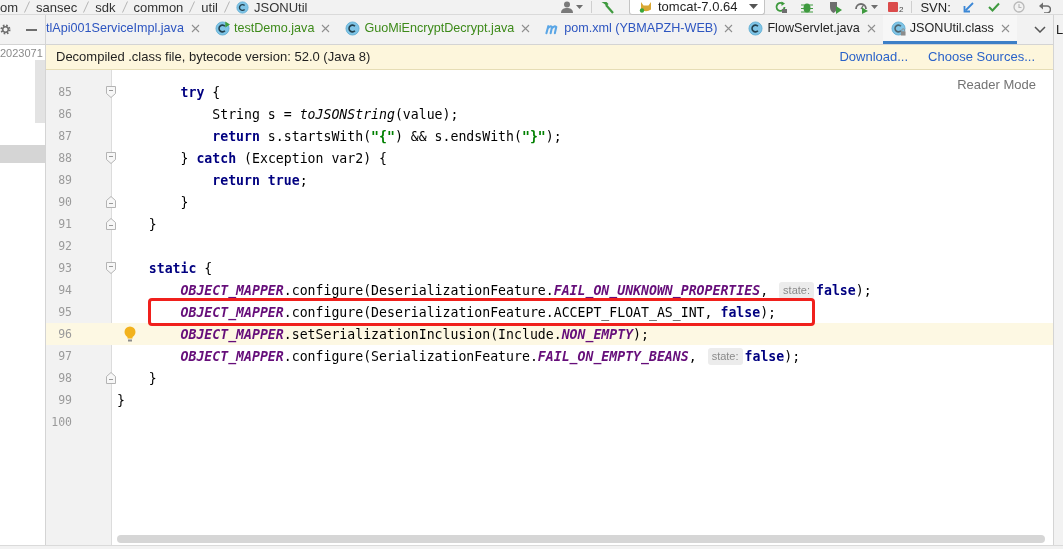 This screenshot has width=1063, height=549. I want to click on line-number: 86, so click(65, 114).